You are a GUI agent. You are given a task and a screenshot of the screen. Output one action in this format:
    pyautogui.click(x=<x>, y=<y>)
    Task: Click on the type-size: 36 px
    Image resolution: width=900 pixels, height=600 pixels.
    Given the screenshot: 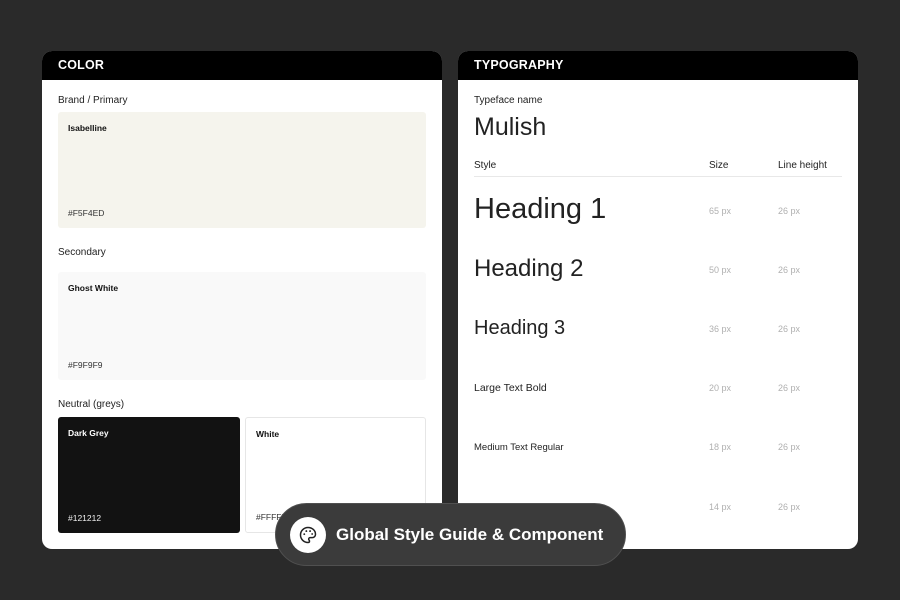 What is the action you would take?
    pyautogui.click(x=720, y=329)
    